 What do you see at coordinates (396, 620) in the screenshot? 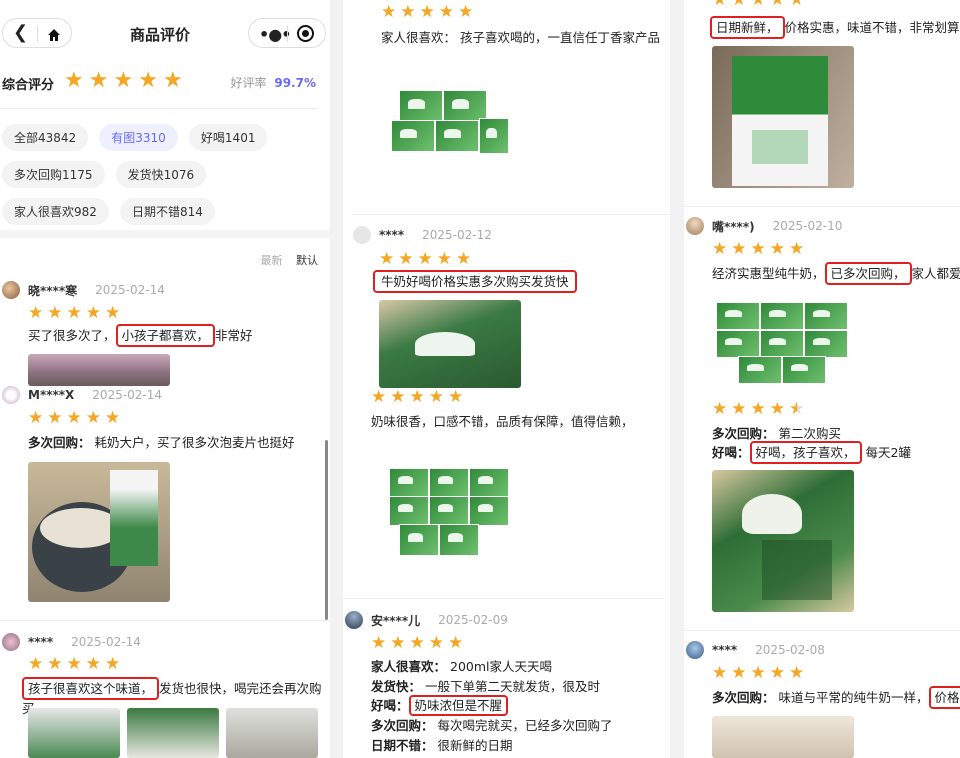
I see `reviewer-name: 安****儿` at bounding box center [396, 620].